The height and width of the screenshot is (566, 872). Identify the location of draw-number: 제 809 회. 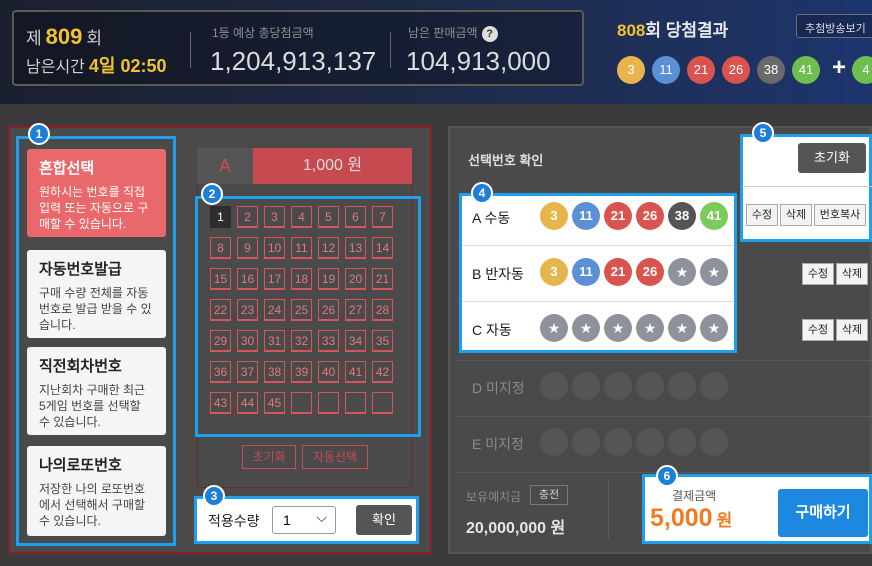
(64, 37).